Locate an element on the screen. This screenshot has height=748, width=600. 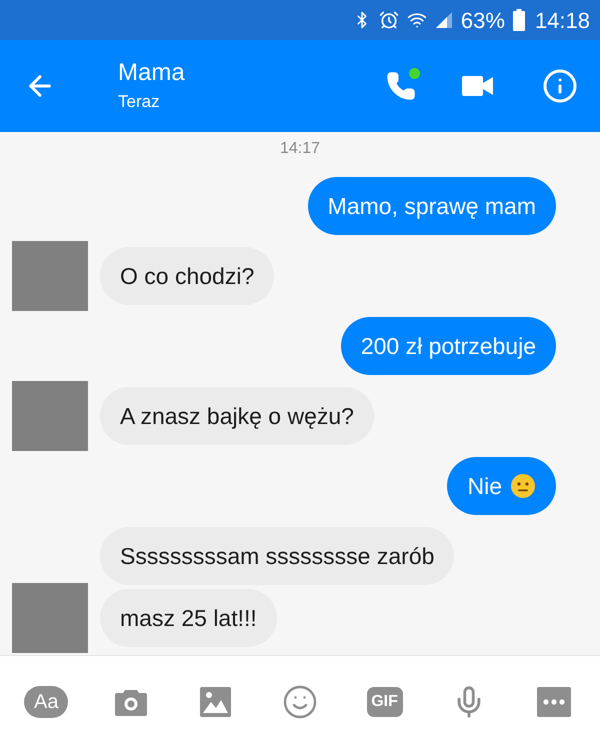
message-text: 200 zł potrzebuje is located at coordinates (448, 346).